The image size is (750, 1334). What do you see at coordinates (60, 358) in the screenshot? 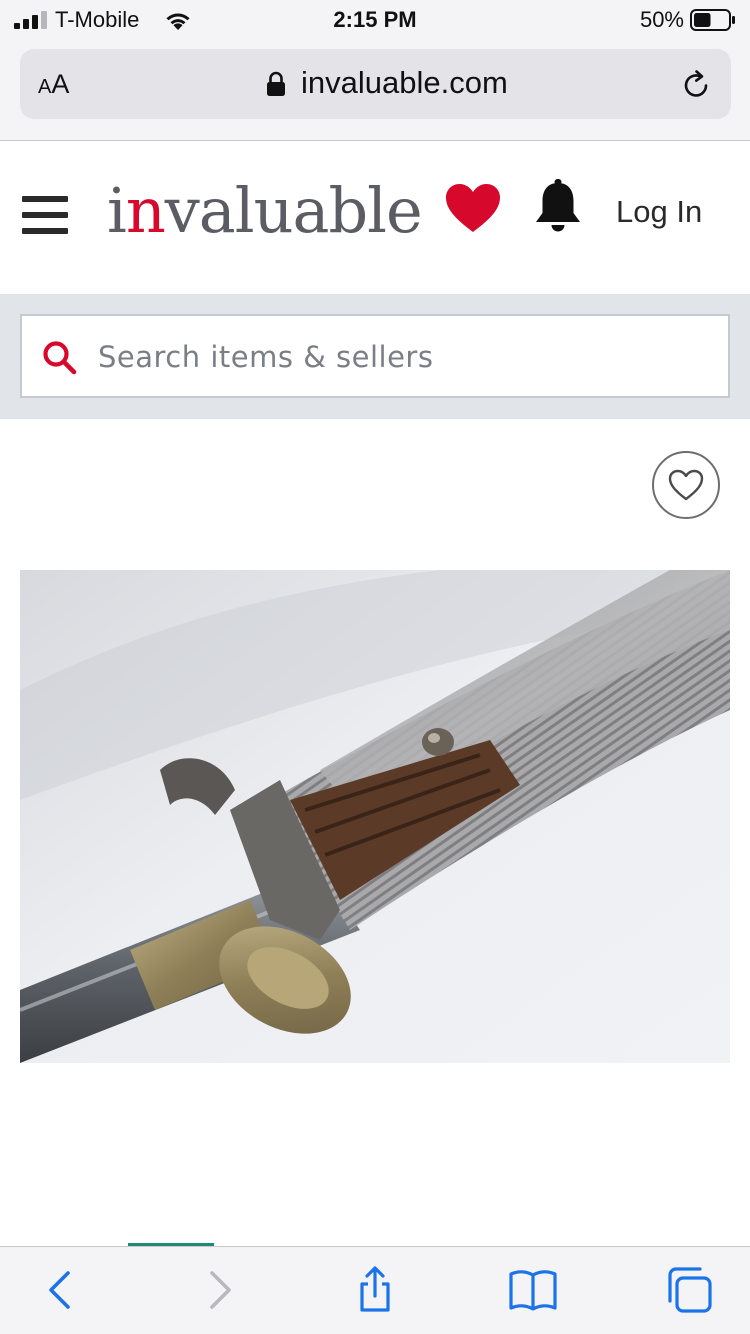
I see `search-icon` at bounding box center [60, 358].